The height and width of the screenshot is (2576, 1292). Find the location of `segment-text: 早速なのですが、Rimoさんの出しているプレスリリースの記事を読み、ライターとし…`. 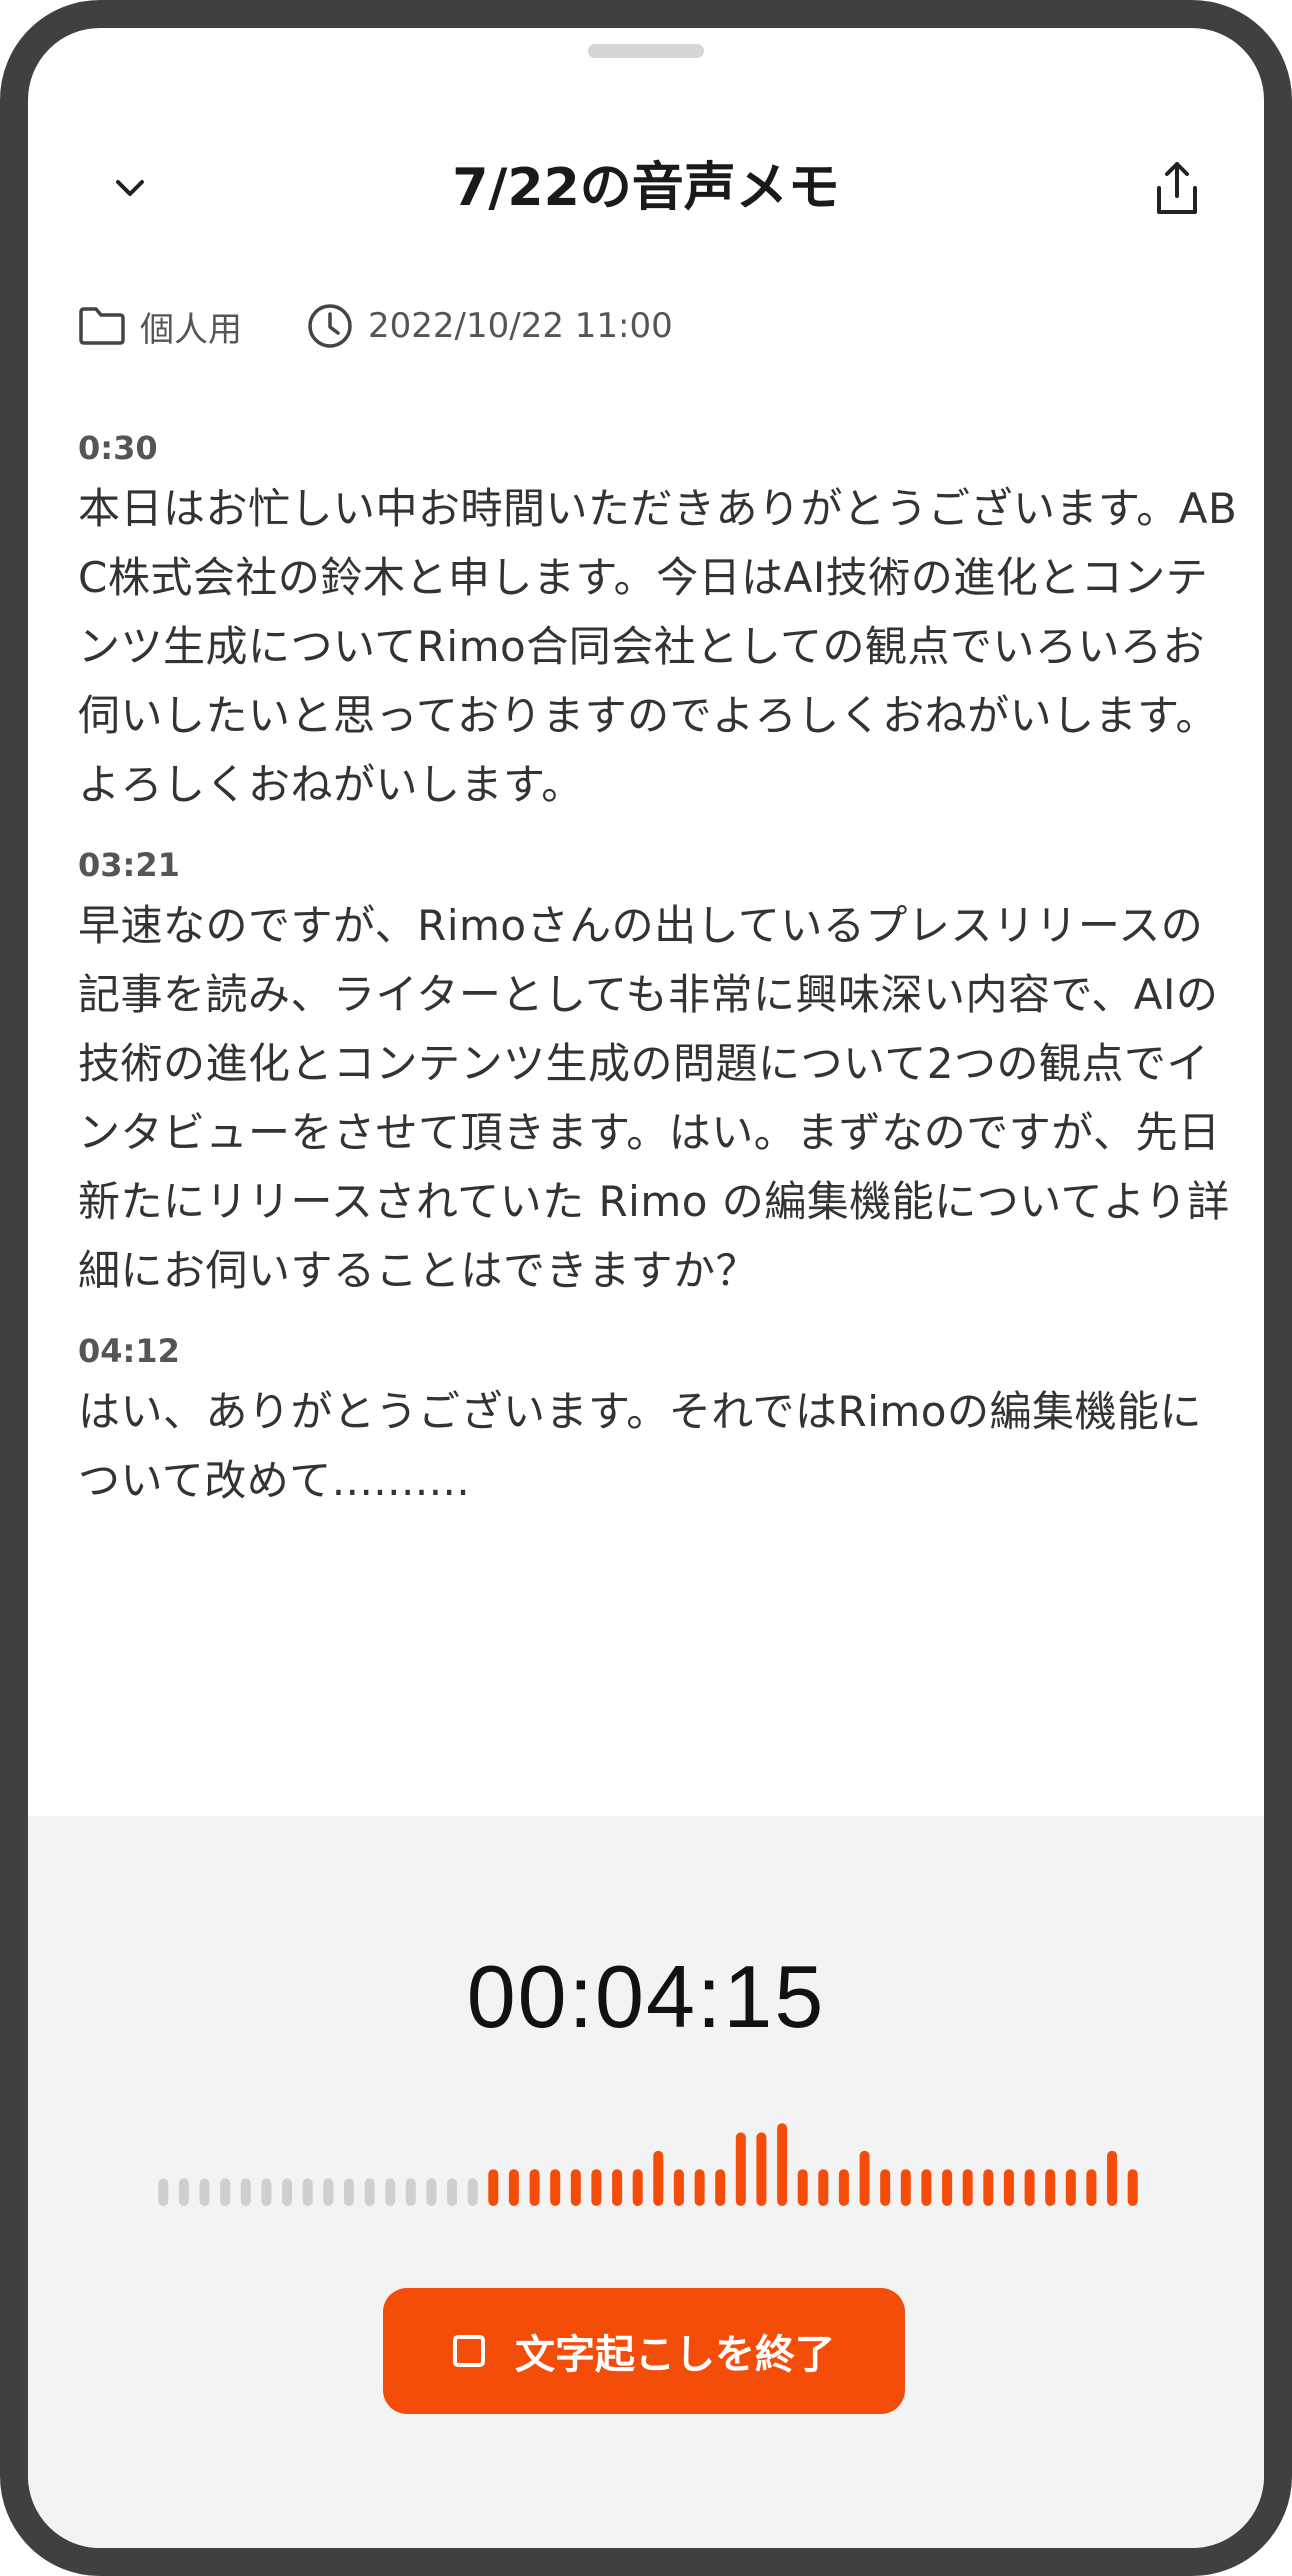

segment-text: 早速なのですが、Rimoさんの出しているプレスリリースの記事を読み、ライターとし… is located at coordinates (654, 1098).